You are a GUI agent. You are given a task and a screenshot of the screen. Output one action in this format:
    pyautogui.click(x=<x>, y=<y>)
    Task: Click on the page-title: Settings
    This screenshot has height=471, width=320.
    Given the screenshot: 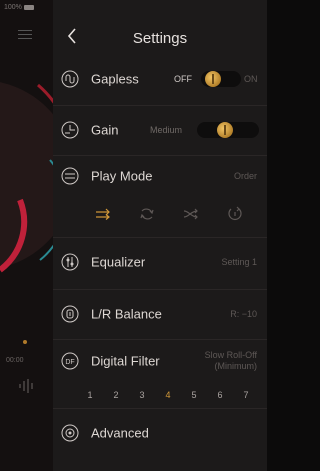 What is the action you would take?
    pyautogui.click(x=160, y=38)
    